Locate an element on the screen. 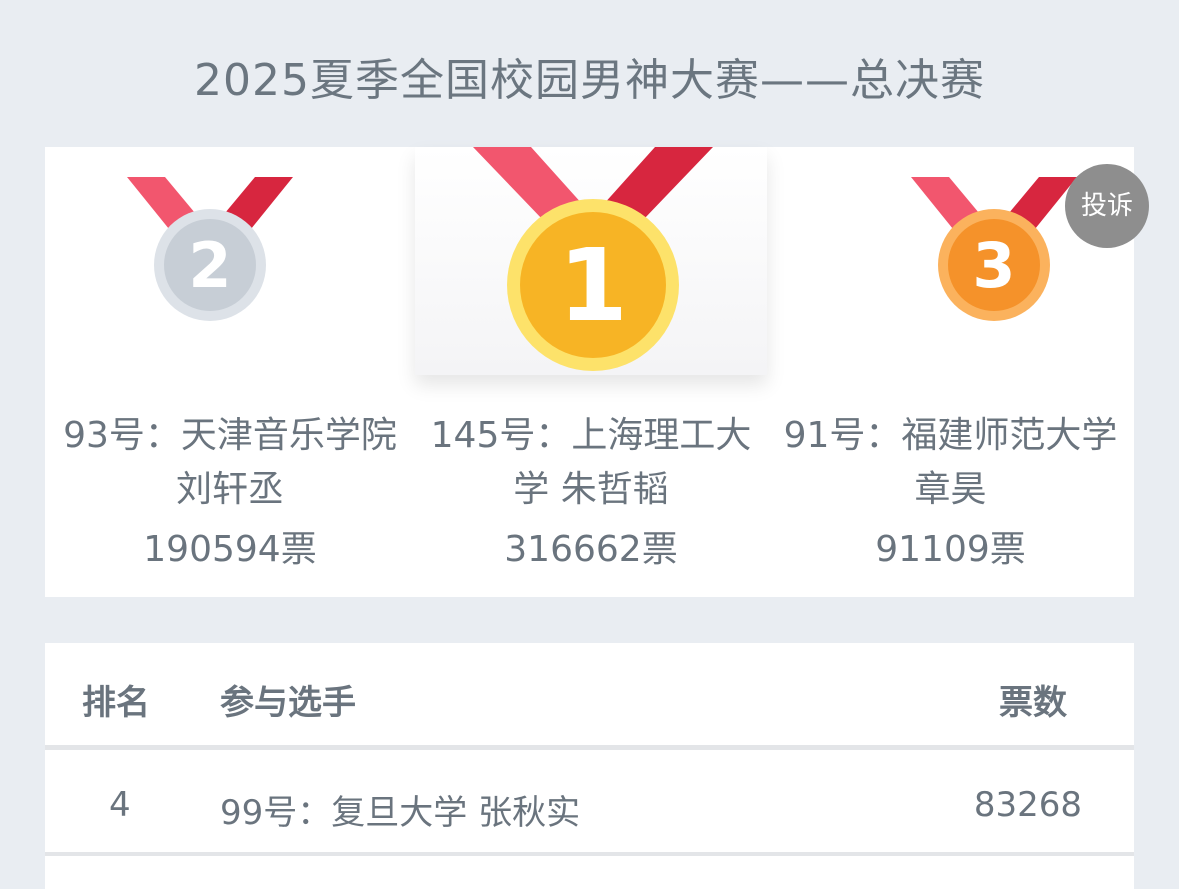 The image size is (1179, 889). winner-name: 91号：福建师范大学 章昊 is located at coordinates (950, 462).